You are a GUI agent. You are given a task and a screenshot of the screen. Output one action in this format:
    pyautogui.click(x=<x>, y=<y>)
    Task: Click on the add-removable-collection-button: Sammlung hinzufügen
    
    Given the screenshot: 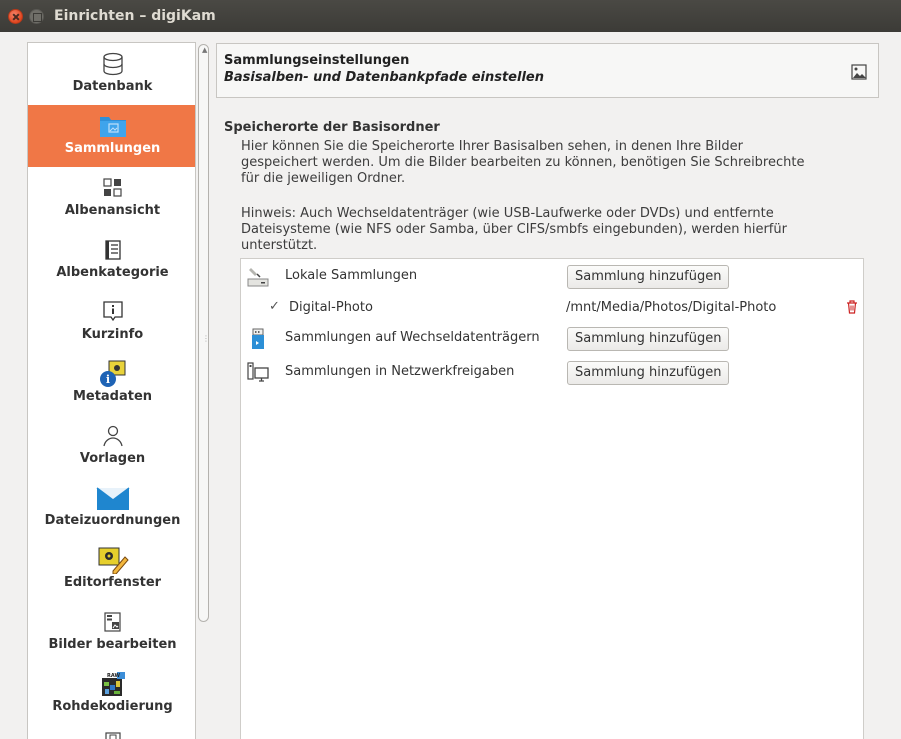 What is the action you would take?
    pyautogui.click(x=648, y=339)
    